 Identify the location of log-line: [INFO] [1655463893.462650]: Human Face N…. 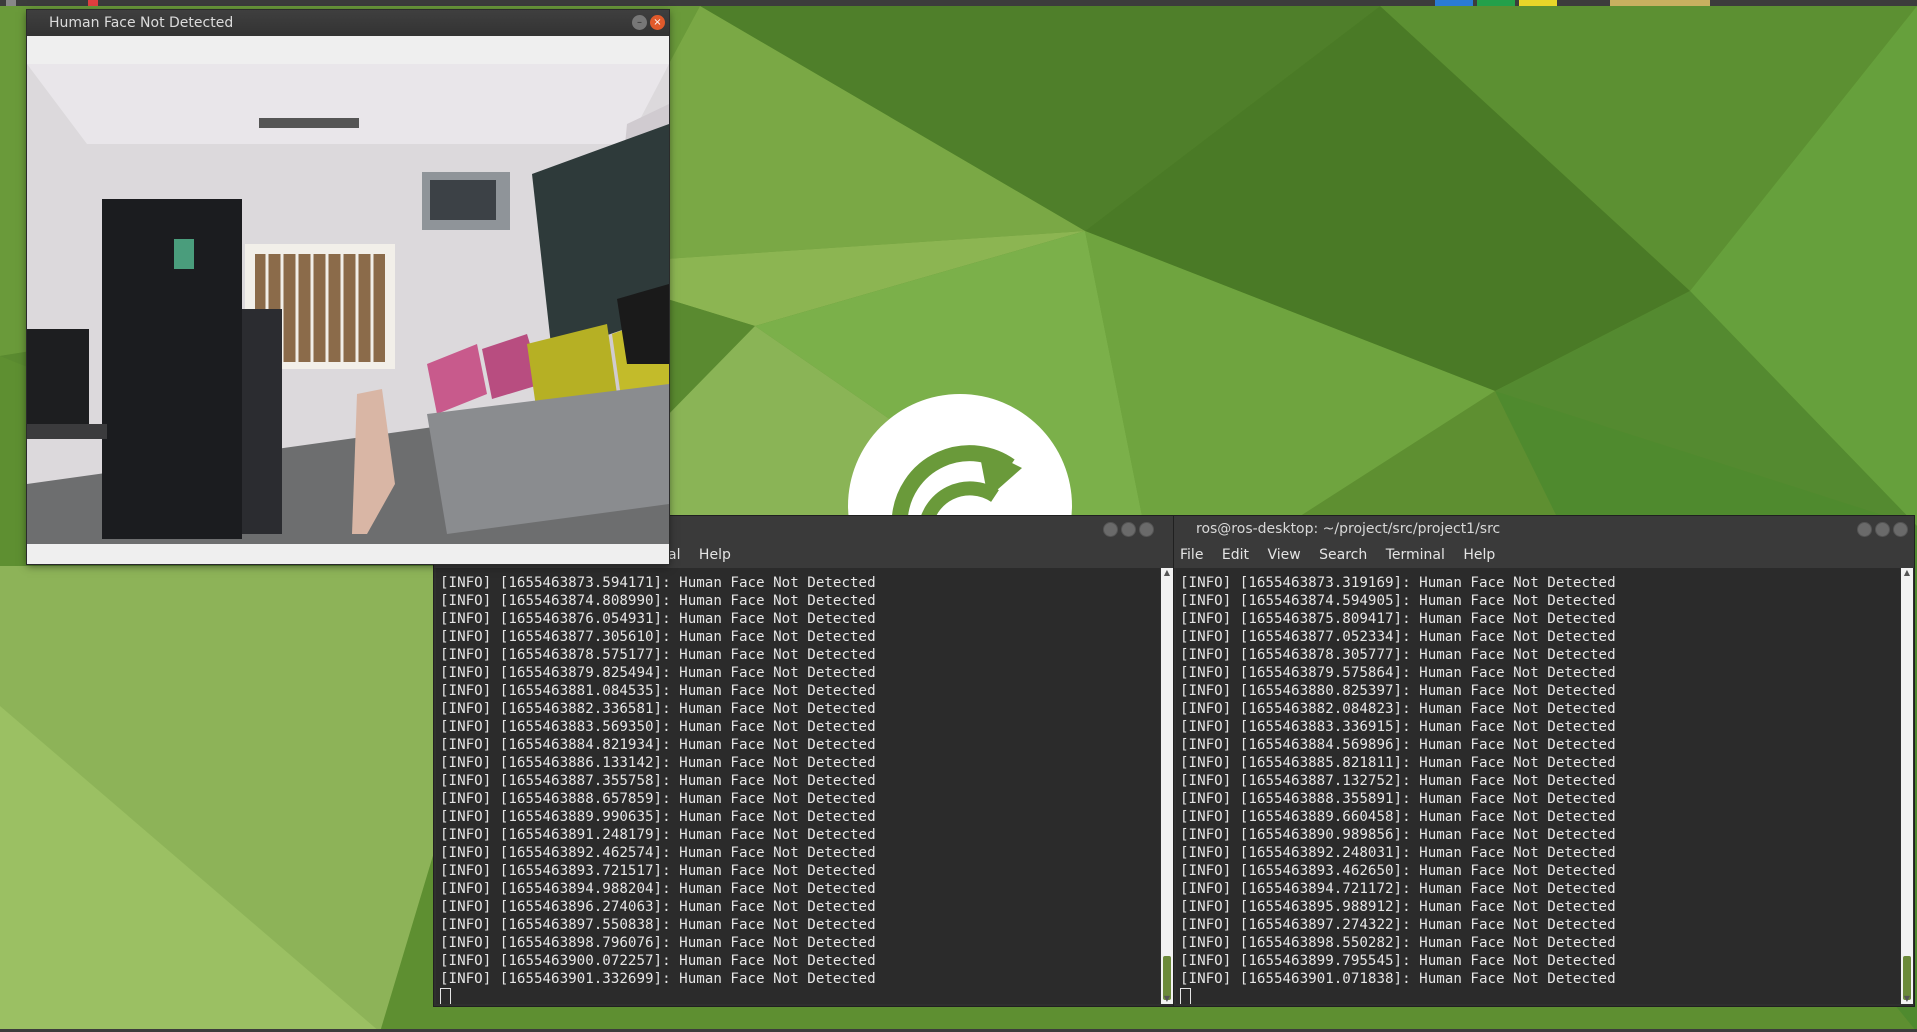
(1398, 871).